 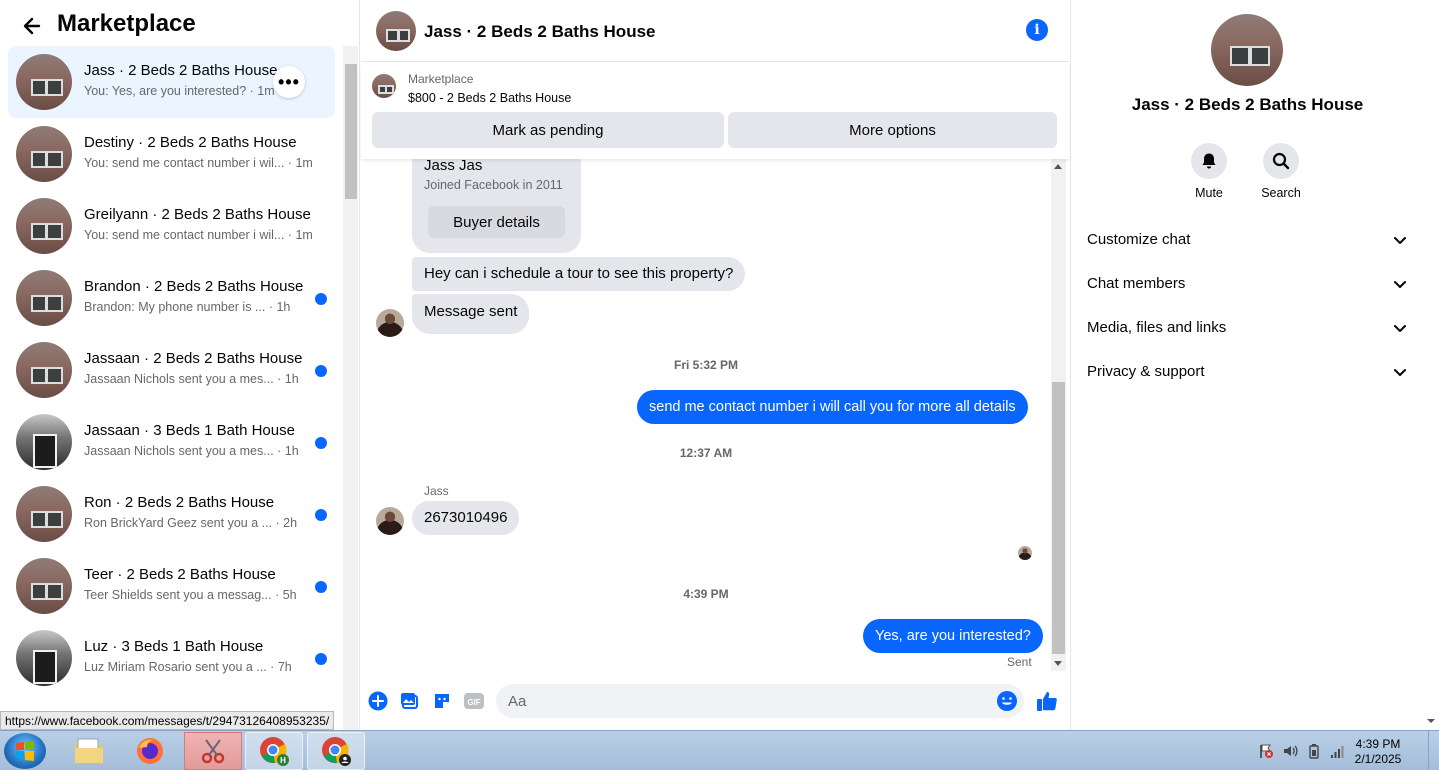 I want to click on conversation-menu-button: •••, so click(x=289, y=82).